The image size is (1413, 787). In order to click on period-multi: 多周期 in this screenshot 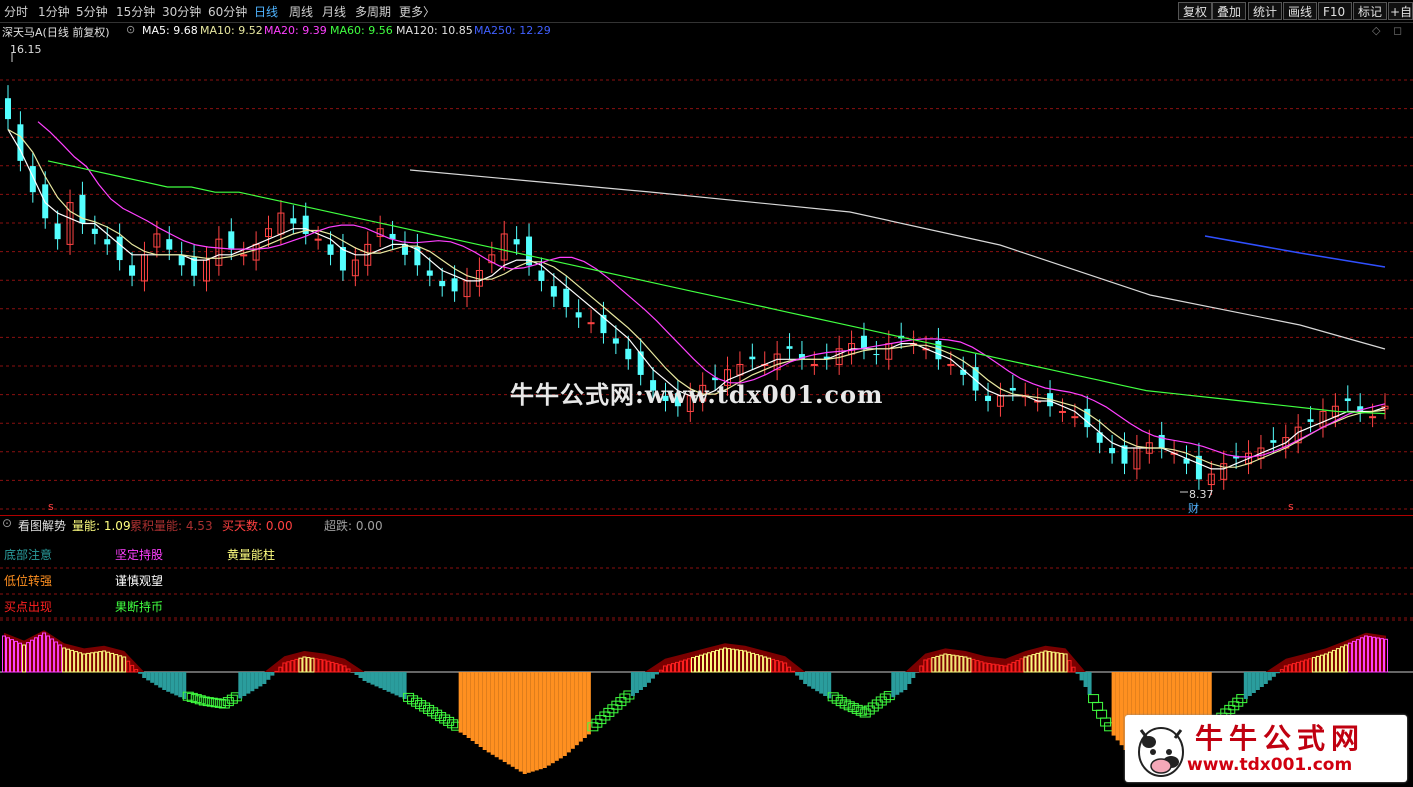, I will do `click(373, 11)`.